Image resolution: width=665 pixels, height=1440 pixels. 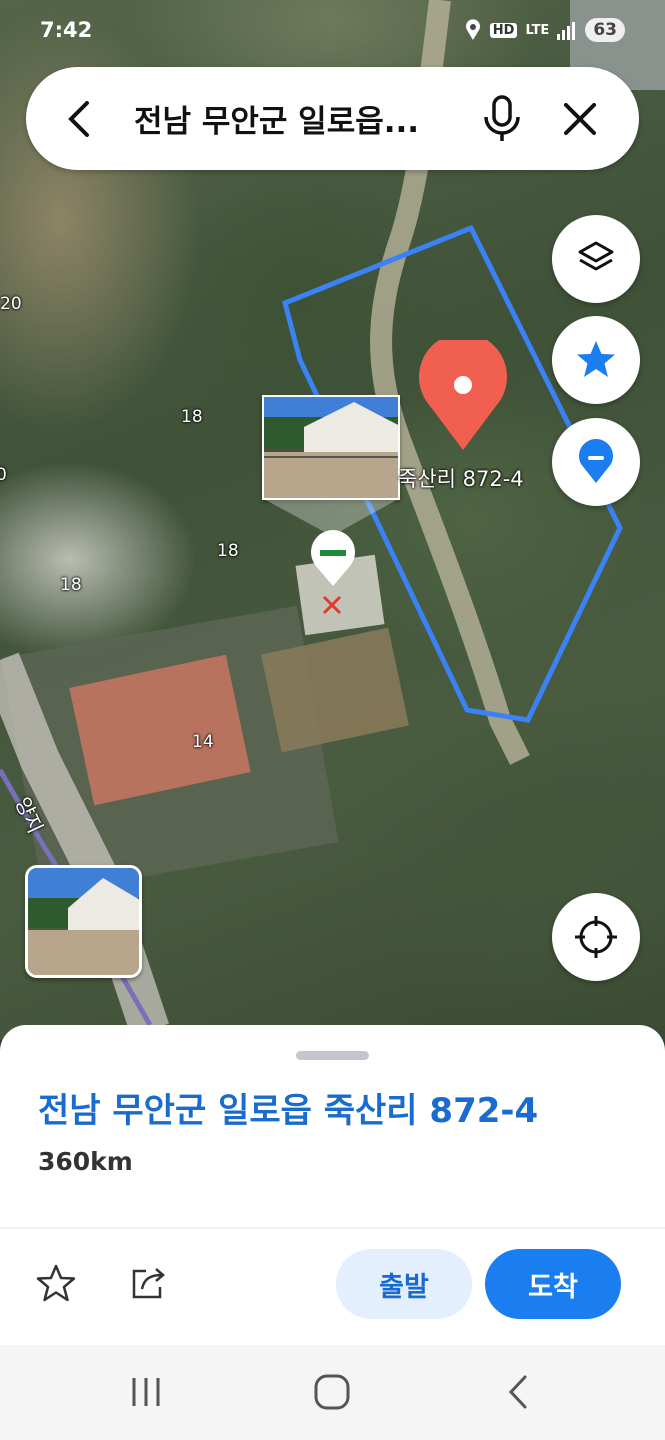 I want to click on back-icon, so click(x=517, y=1392).